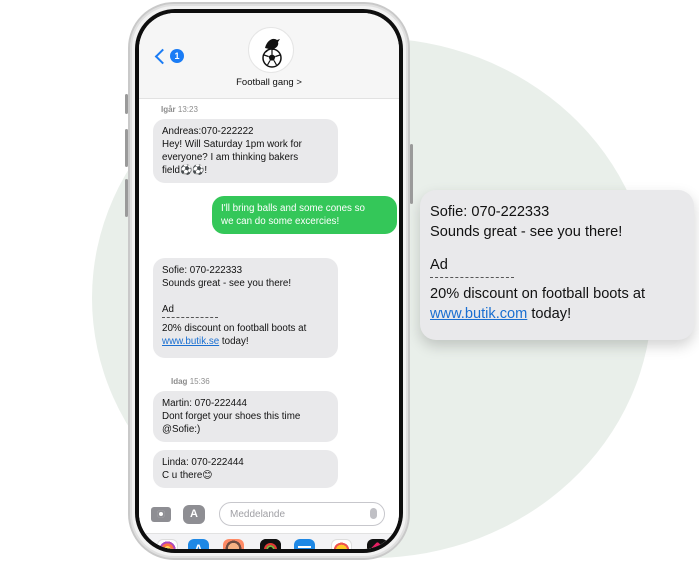 This screenshot has height=562, width=699. I want to click on ad-text: 20% discount on football boots at, so click(234, 328).